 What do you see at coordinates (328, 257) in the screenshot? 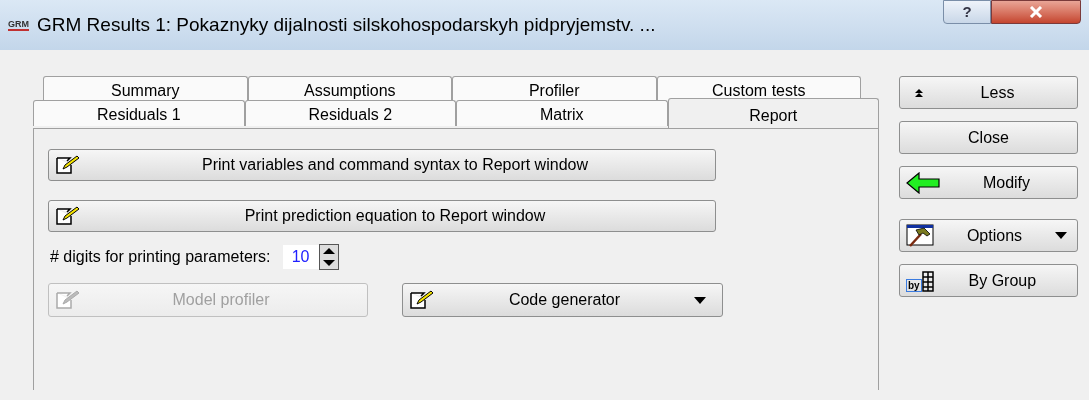
I see `spin-buttons` at bounding box center [328, 257].